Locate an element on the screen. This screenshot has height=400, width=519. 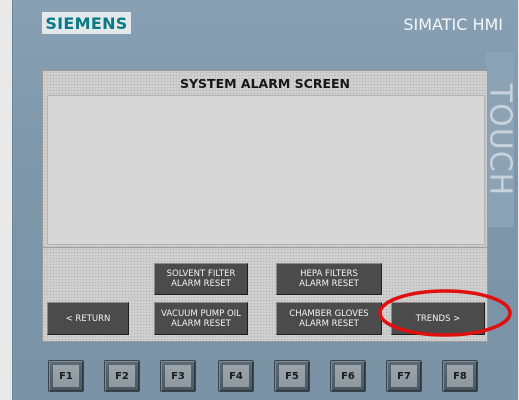
divider is located at coordinates (265, 247).